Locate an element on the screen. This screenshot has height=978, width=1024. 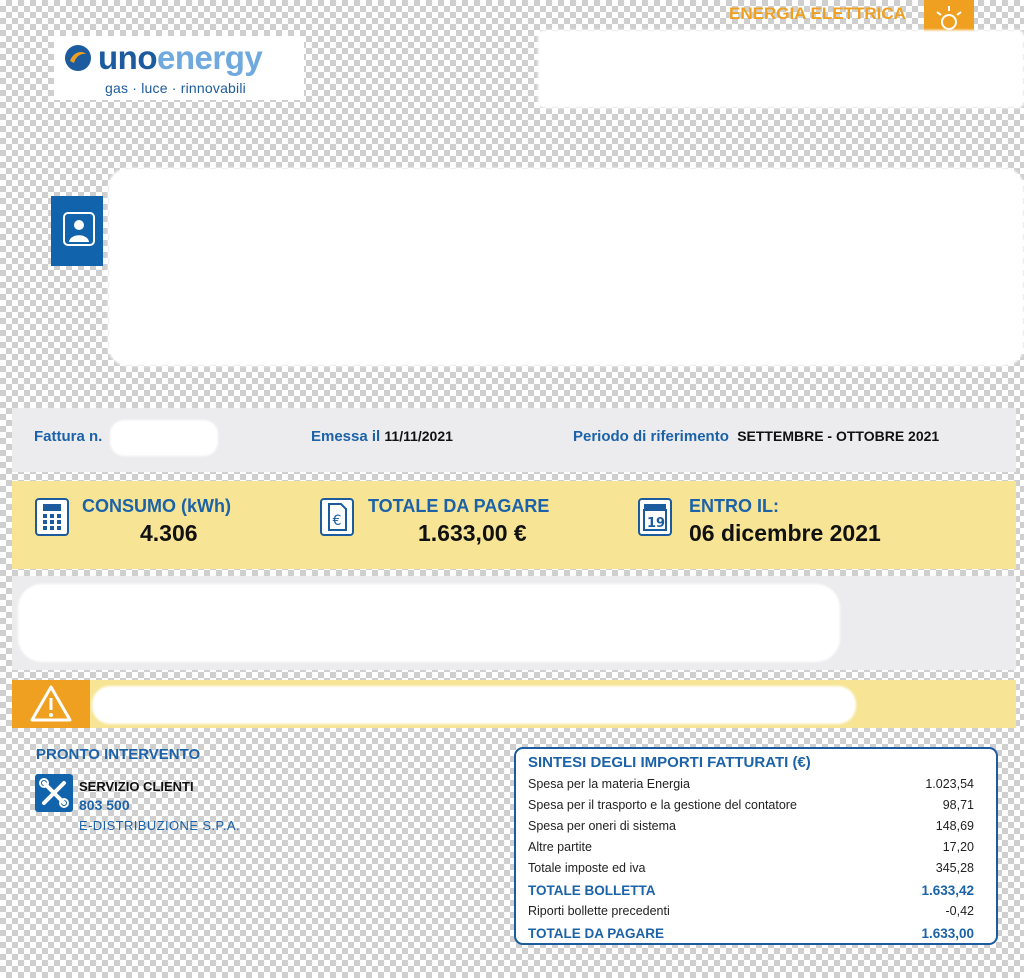
issued-date: 11/11/2021 is located at coordinates (418, 436).